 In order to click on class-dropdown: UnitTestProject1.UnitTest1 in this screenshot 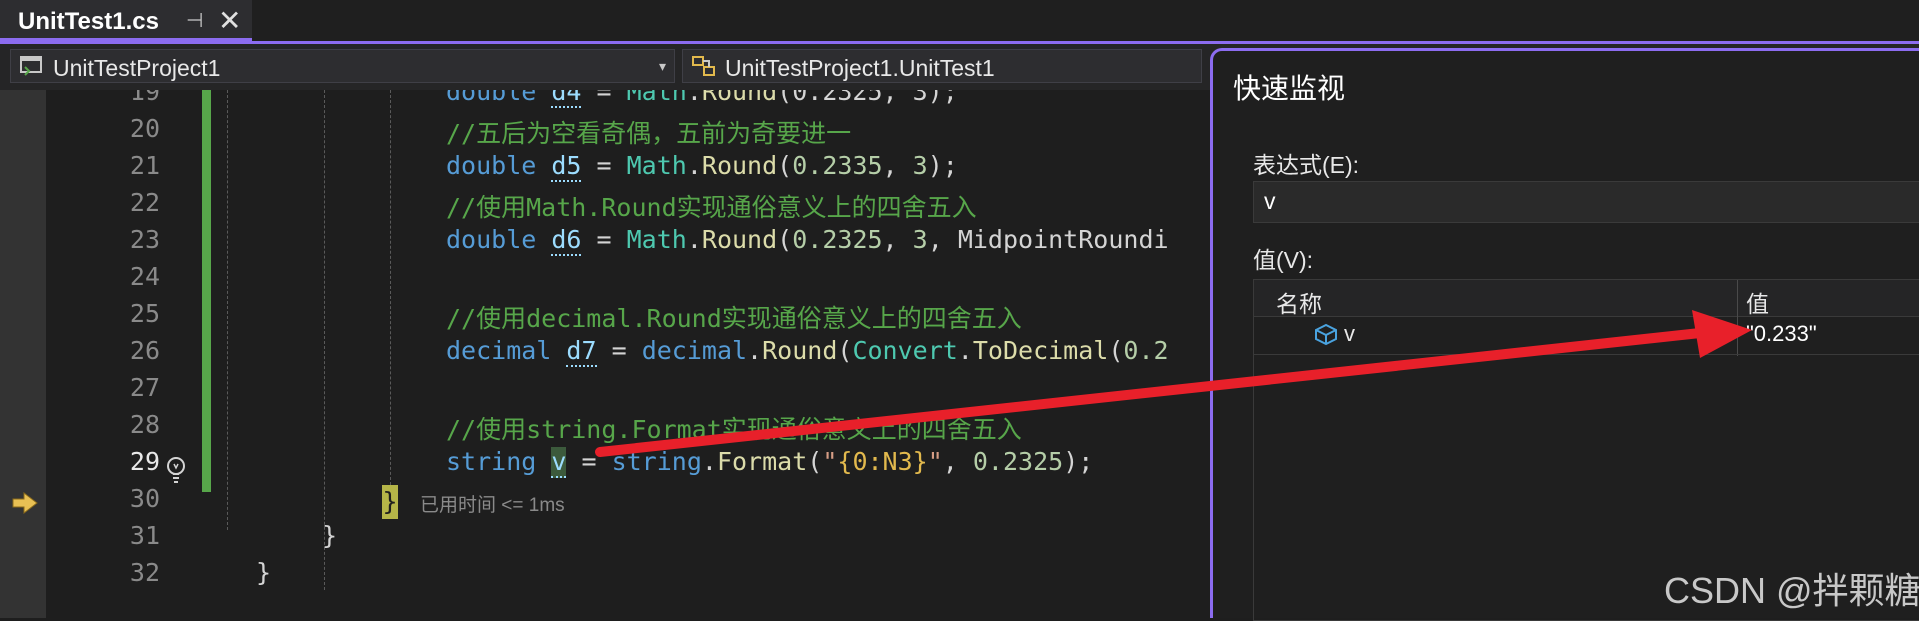, I will do `click(942, 66)`.